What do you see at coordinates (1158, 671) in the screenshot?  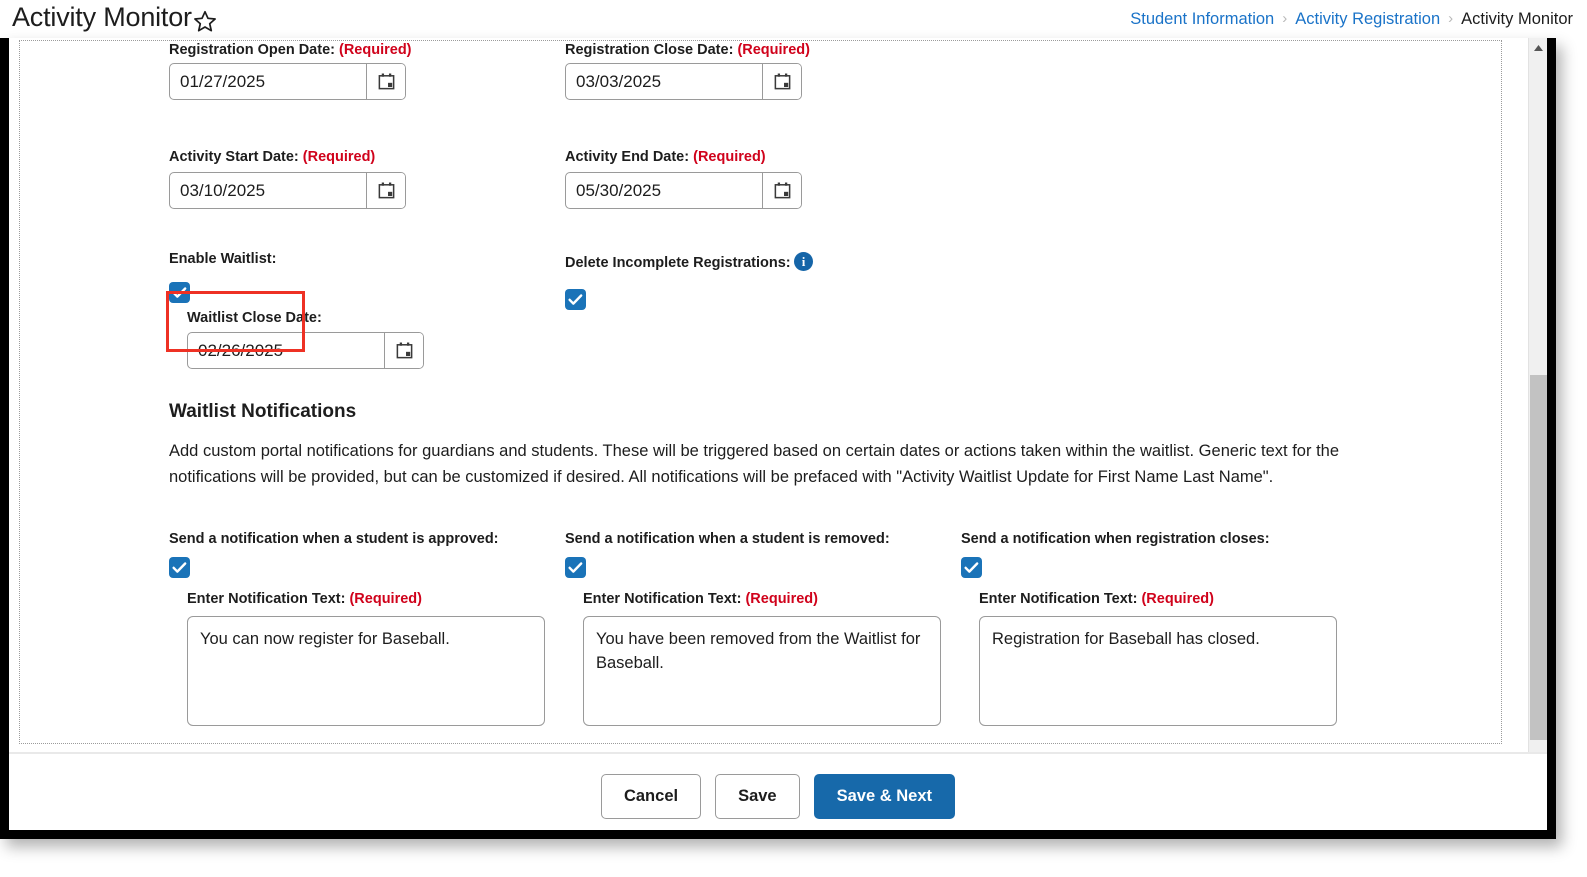 I see `notification-registration-closes-textarea: Registration for Baseball has closed.` at bounding box center [1158, 671].